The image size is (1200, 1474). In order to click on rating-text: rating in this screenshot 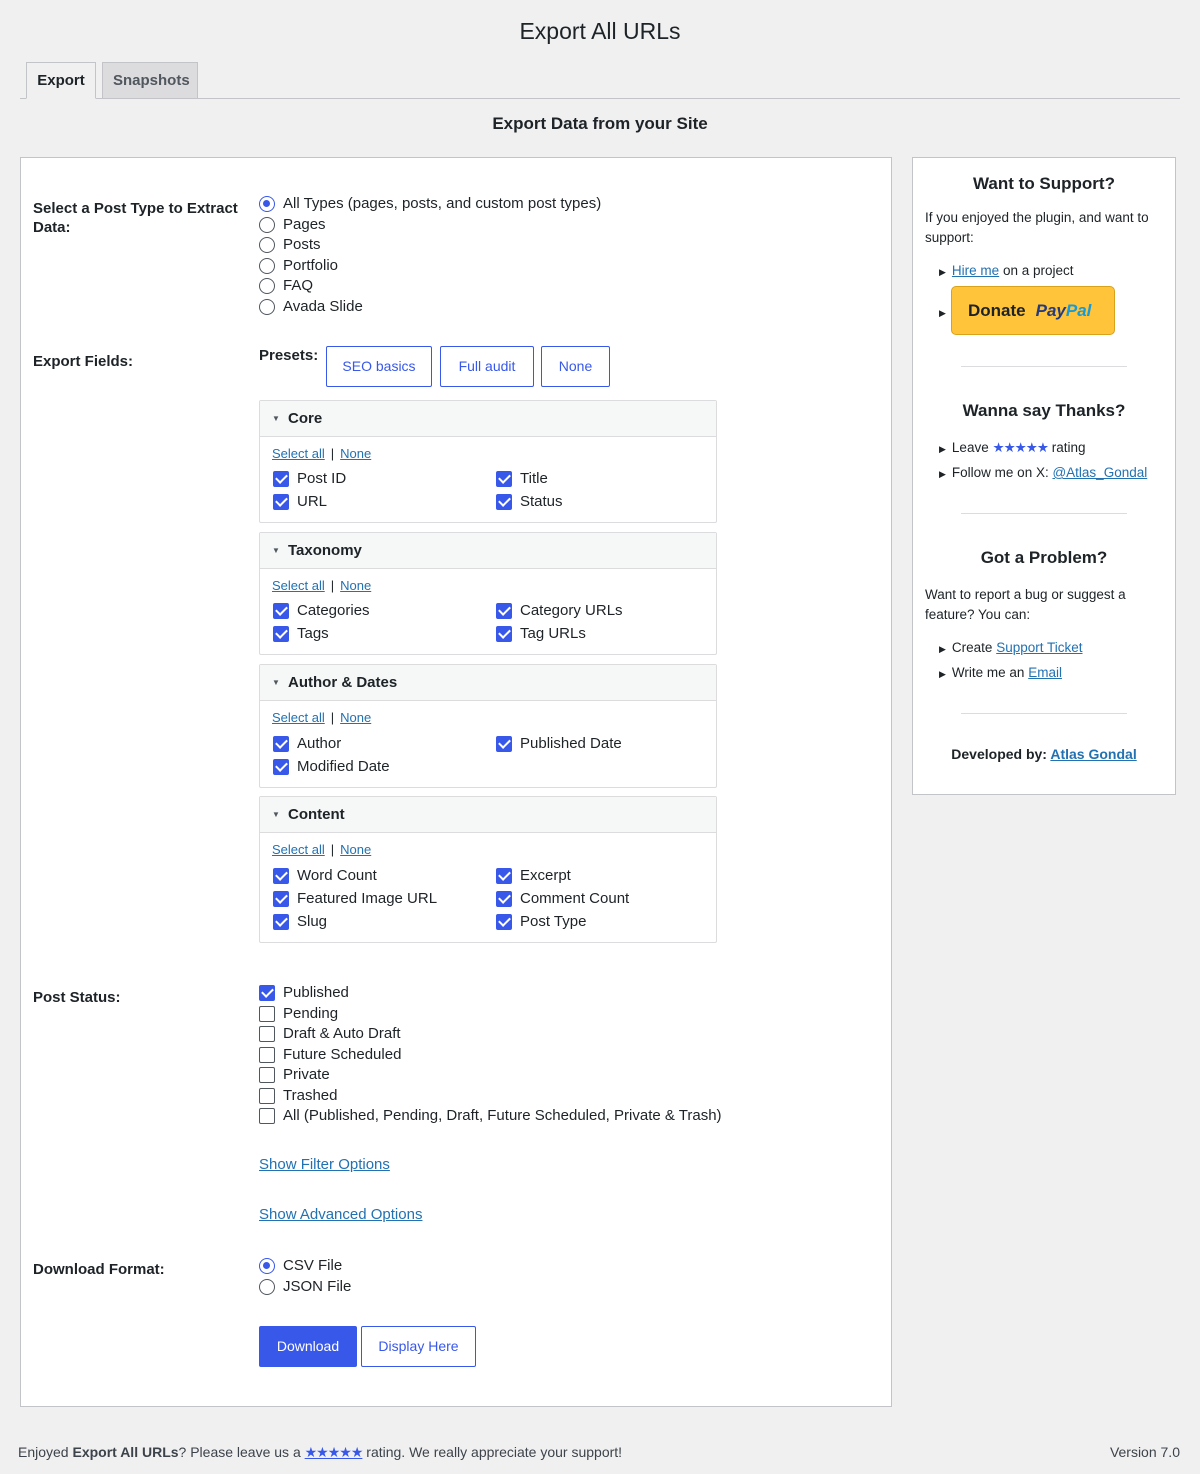, I will do `click(1066, 447)`.